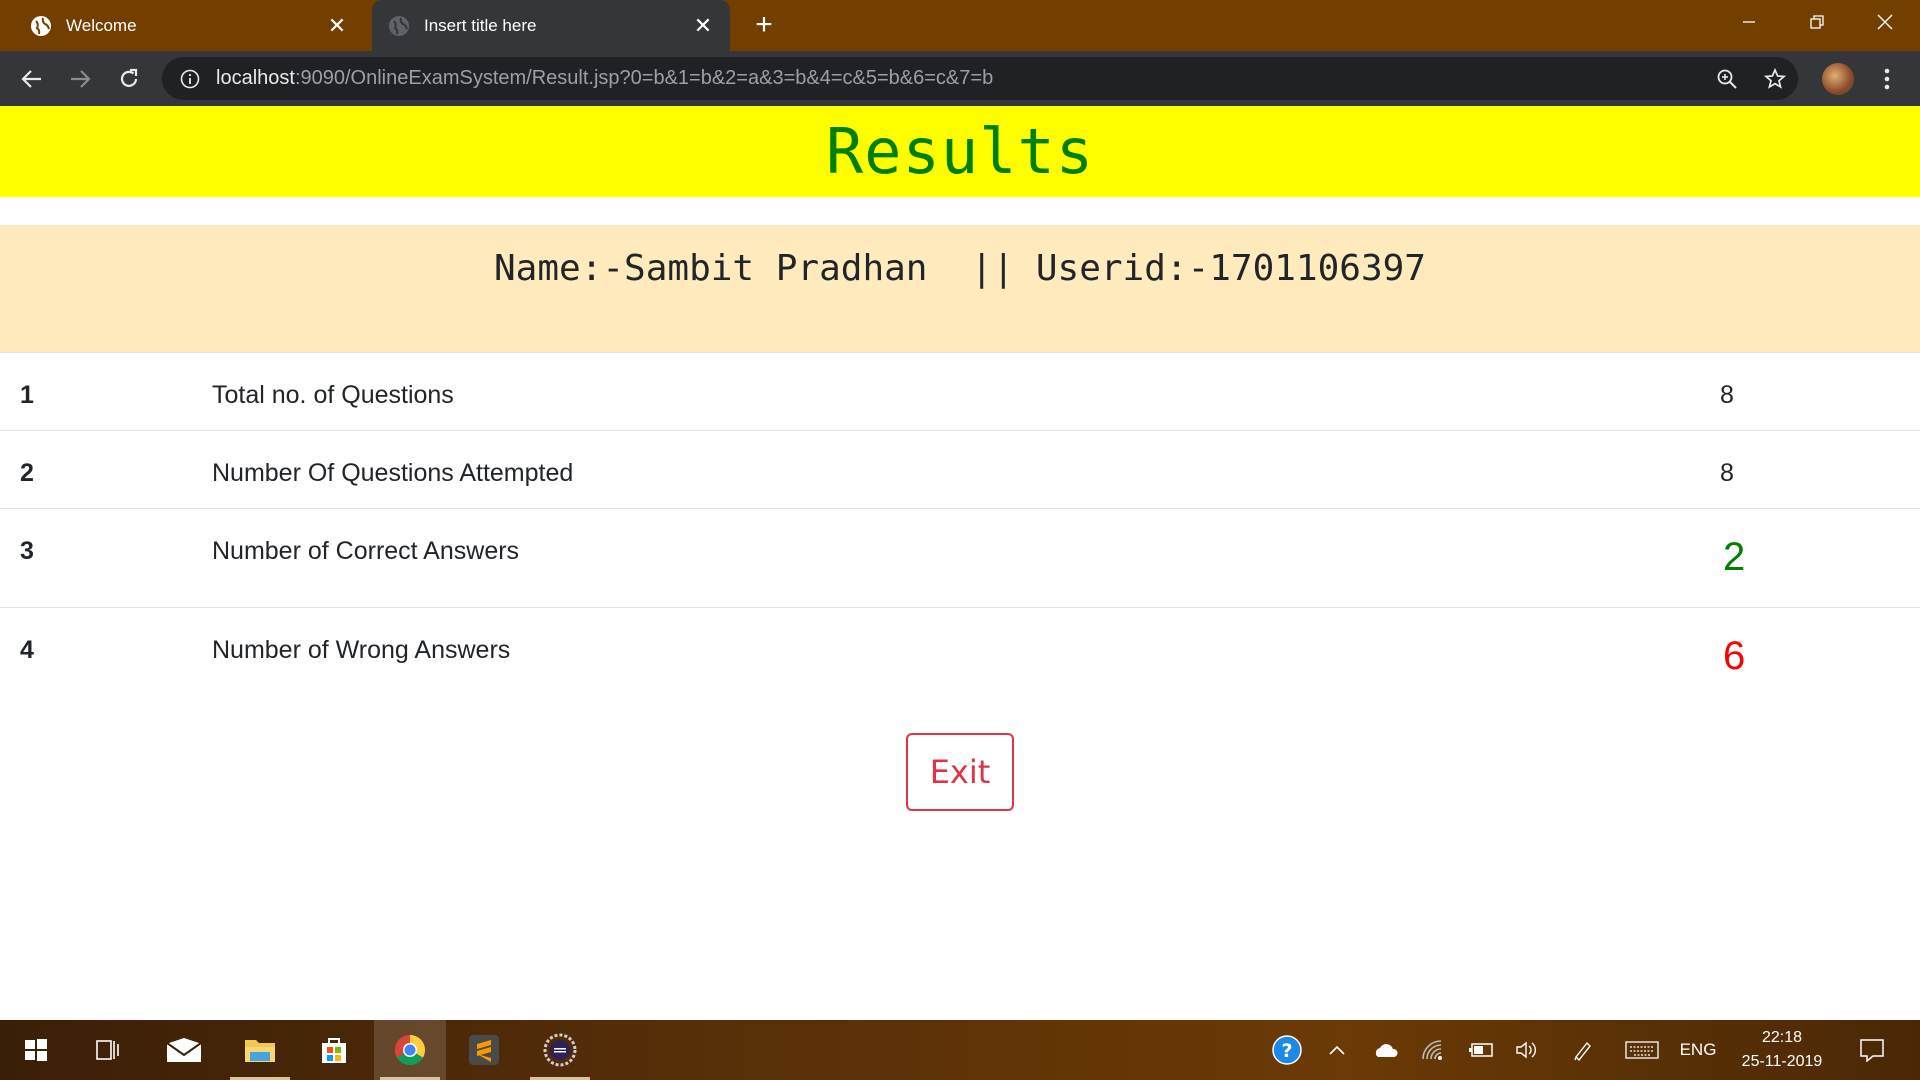  Describe the element at coordinates (255, 78) in the screenshot. I see `url-host: localhost` at that location.